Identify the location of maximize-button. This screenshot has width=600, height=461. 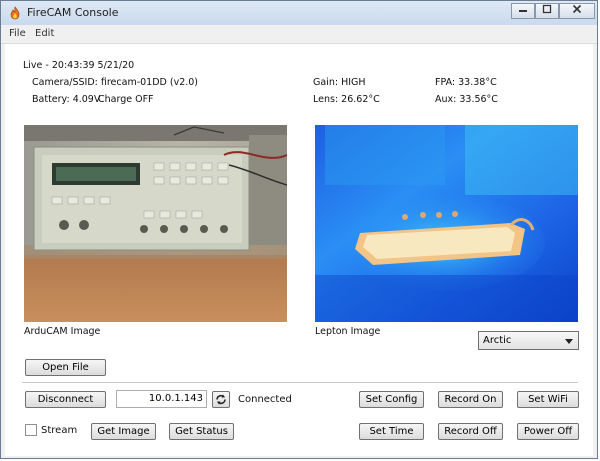
(547, 11).